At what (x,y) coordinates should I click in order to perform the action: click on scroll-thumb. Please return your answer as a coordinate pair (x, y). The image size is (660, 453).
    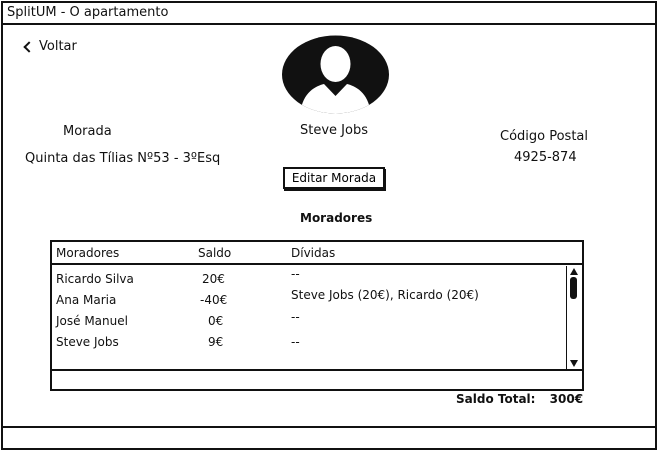
    Looking at the image, I should click on (573, 288).